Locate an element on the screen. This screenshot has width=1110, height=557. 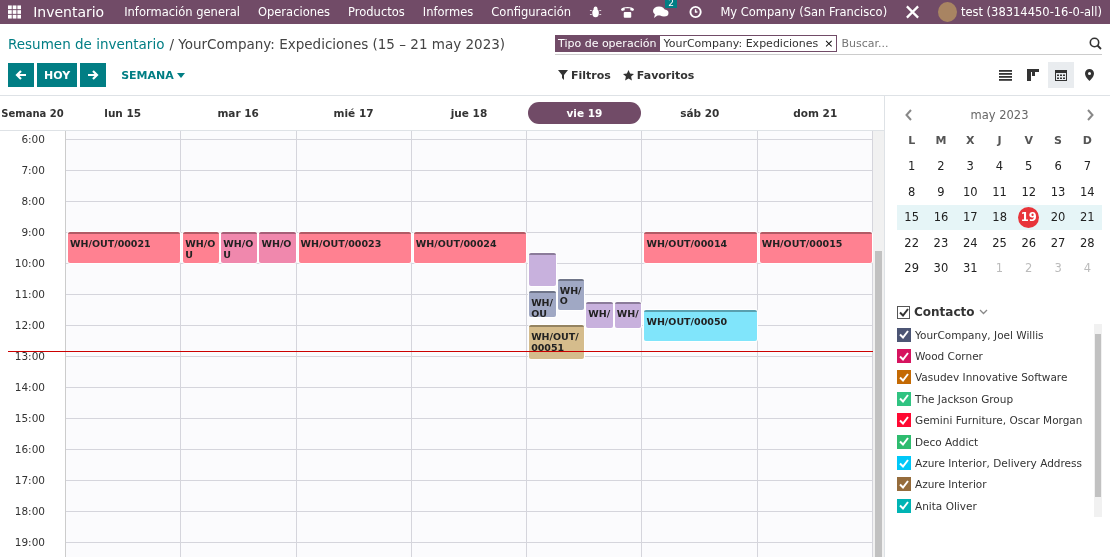
menu-item: Configuración is located at coordinates (531, 12).